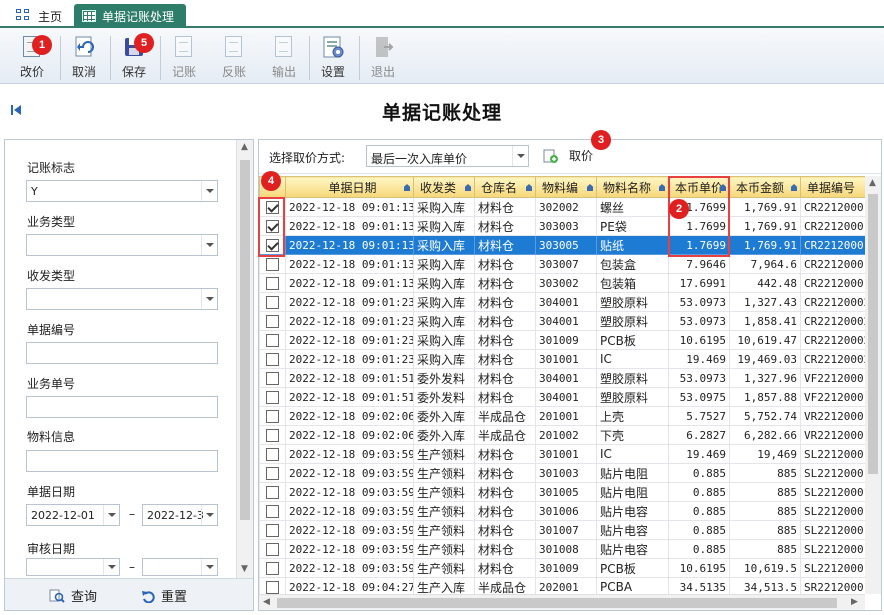 This screenshot has height=615, width=884. Describe the element at coordinates (73, 595) in the screenshot. I see `query-button: 查询` at that location.